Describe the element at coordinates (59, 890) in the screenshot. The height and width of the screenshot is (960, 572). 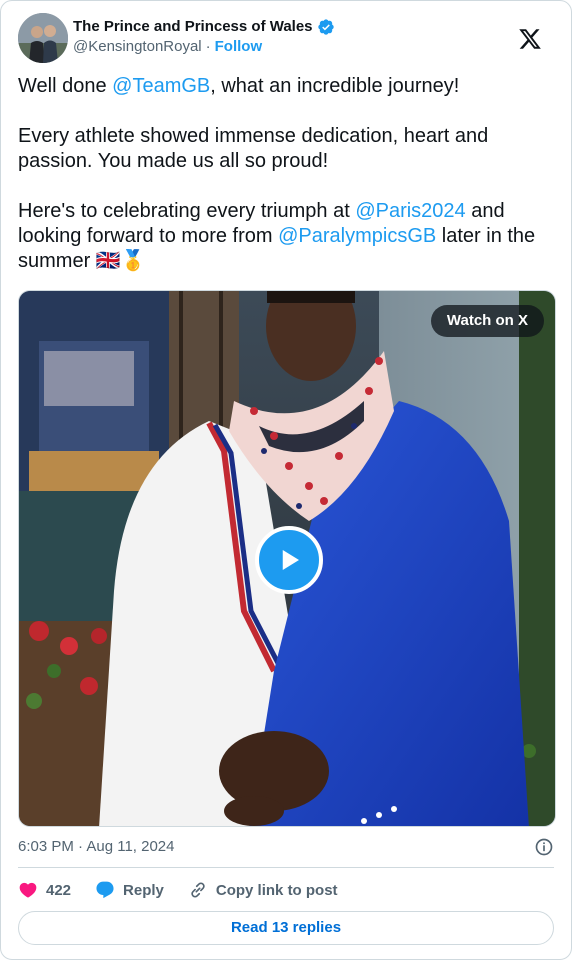
I see `like-count: 422` at that location.